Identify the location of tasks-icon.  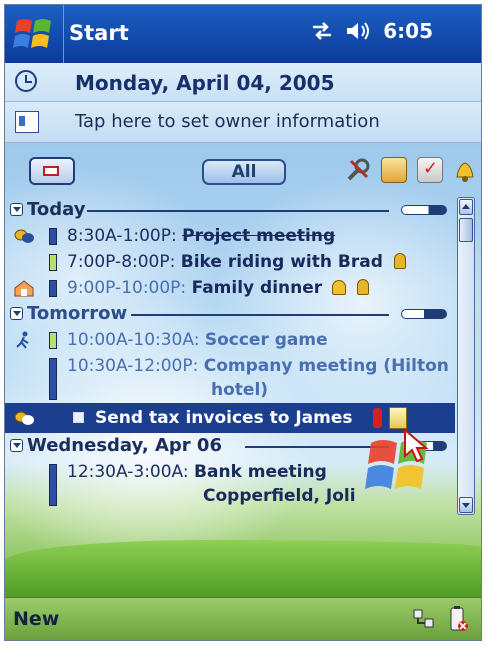
(430, 170).